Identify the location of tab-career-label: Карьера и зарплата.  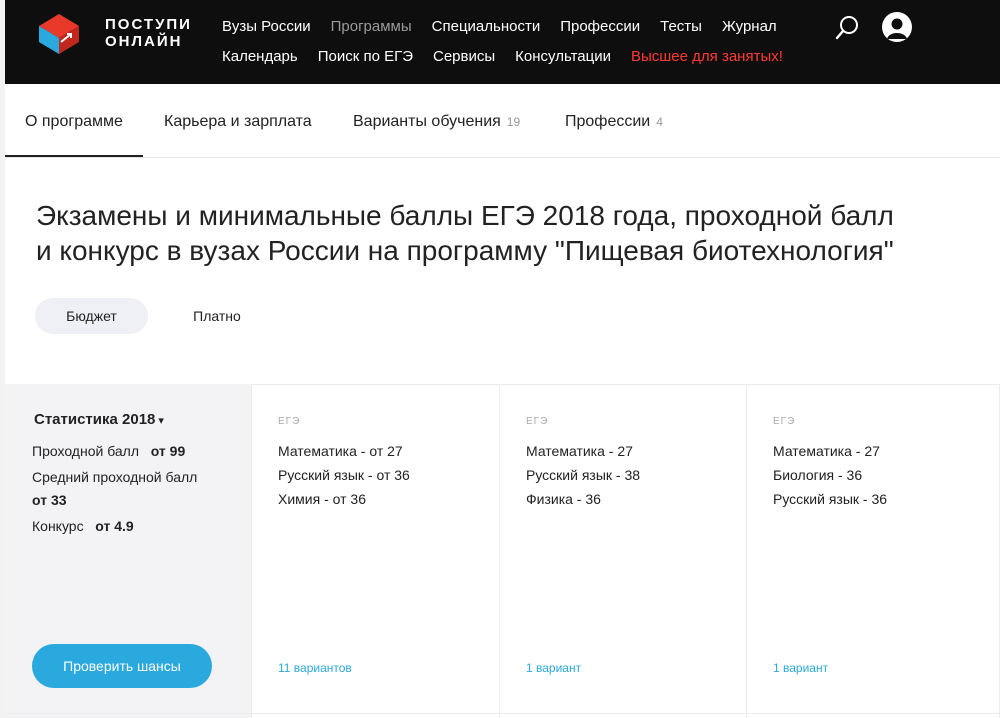
(238, 121).